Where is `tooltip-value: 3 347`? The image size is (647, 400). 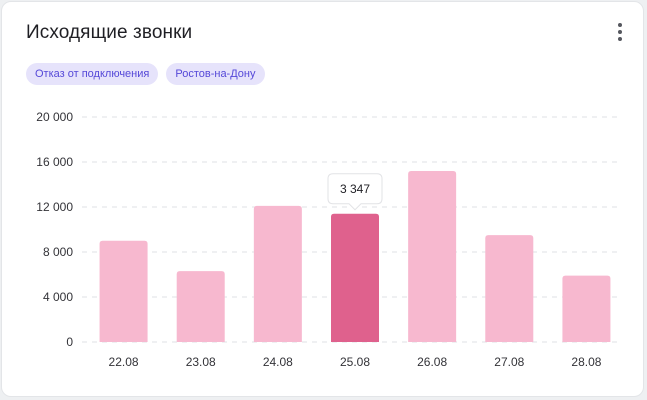 tooltip-value: 3 347 is located at coordinates (355, 189).